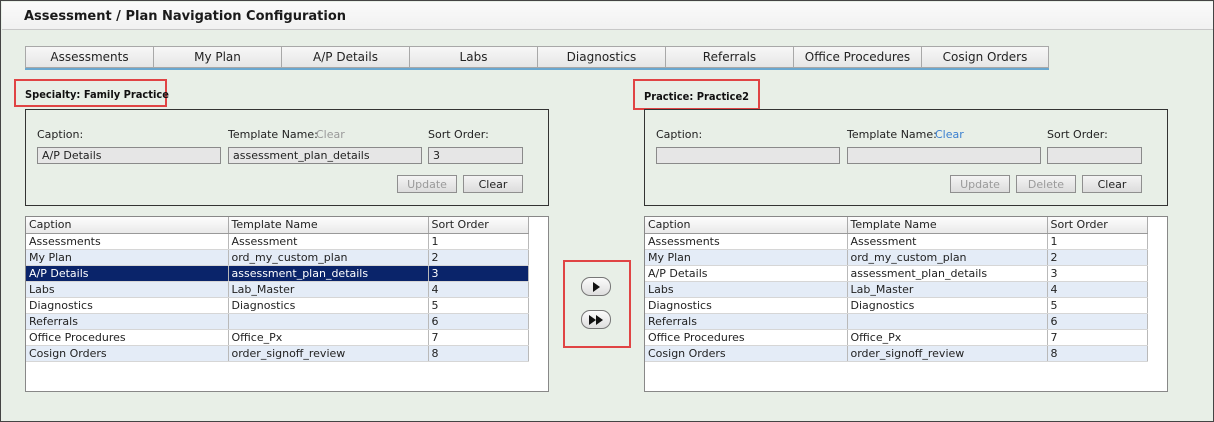 Image resolution: width=1214 pixels, height=422 pixels. What do you see at coordinates (427, 184) in the screenshot?
I see `left-update-button: Update` at bounding box center [427, 184].